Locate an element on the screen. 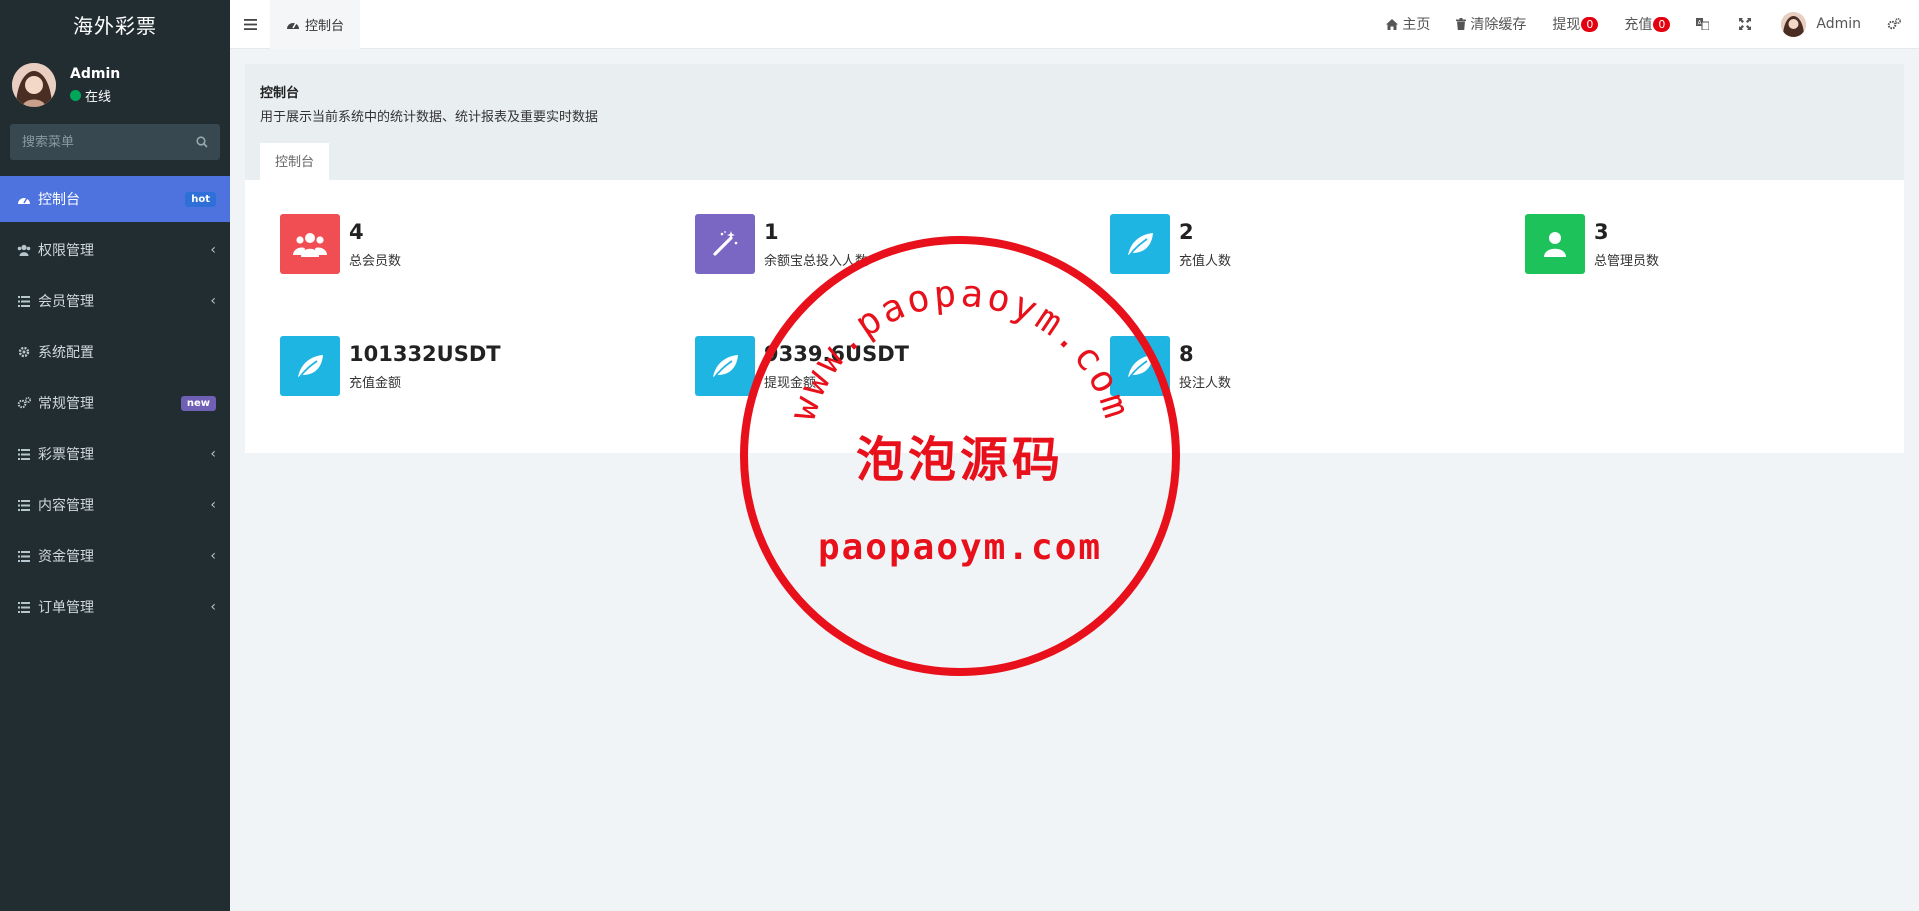 The height and width of the screenshot is (911, 1919). menu-search is located at coordinates (115, 142).